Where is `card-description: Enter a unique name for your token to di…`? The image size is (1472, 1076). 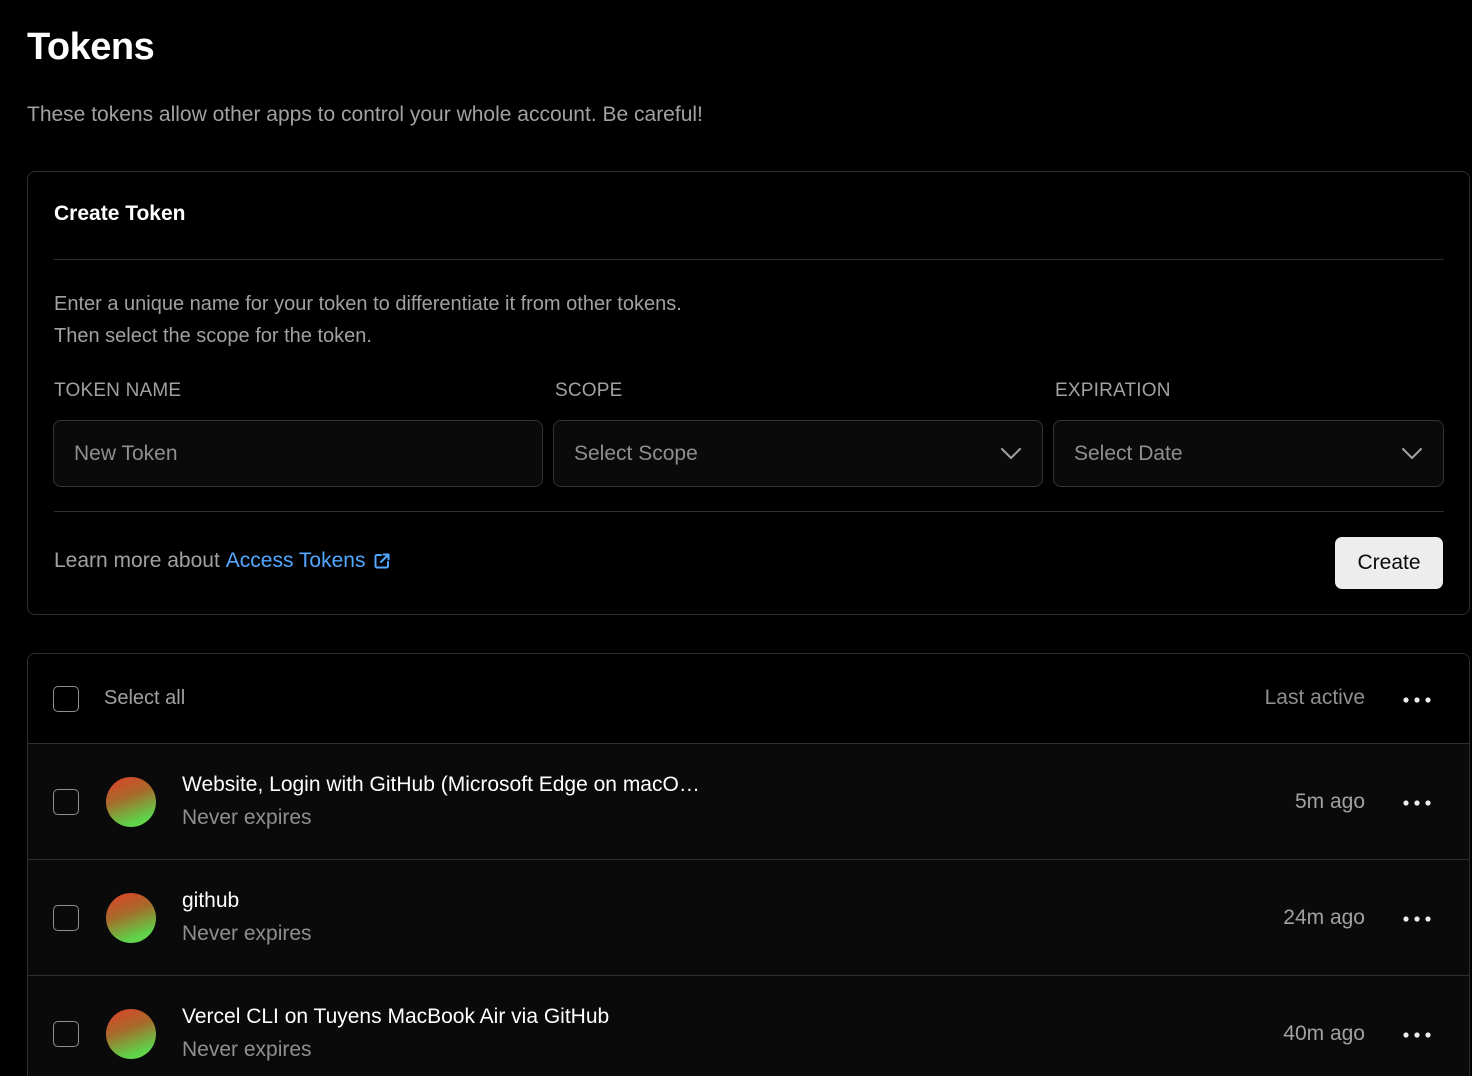 card-description: Enter a unique name for your token to di… is located at coordinates (368, 320).